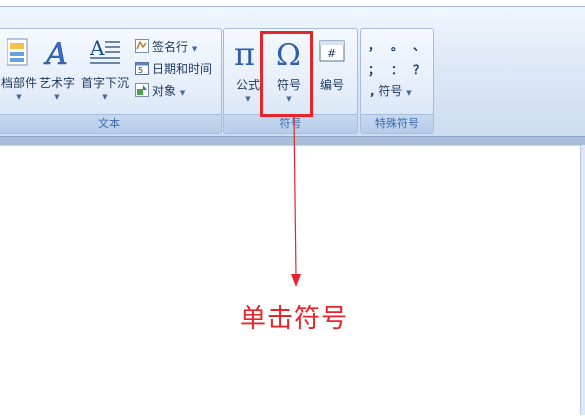  What do you see at coordinates (164, 91) in the screenshot?
I see `object-label: 对象` at bounding box center [164, 91].